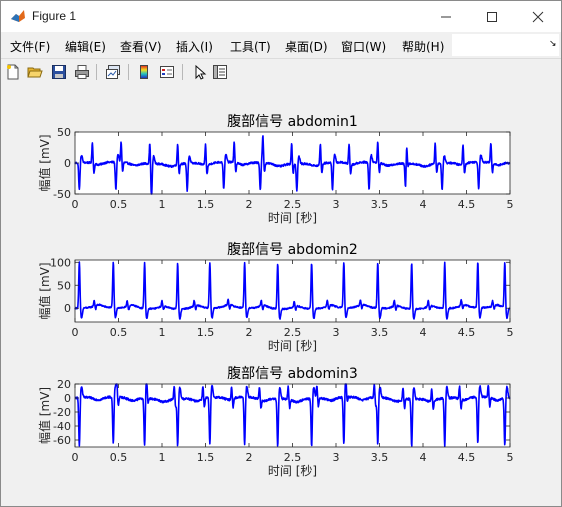  What do you see at coordinates (423, 46) in the screenshot?
I see `menu-help: 帮助(H)` at bounding box center [423, 46].